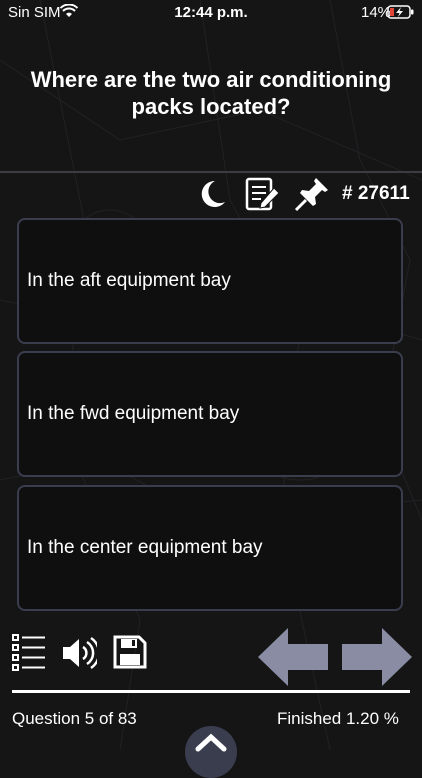 This screenshot has height=778, width=422. What do you see at coordinates (130, 652) in the screenshot?
I see `save-icon` at bounding box center [130, 652].